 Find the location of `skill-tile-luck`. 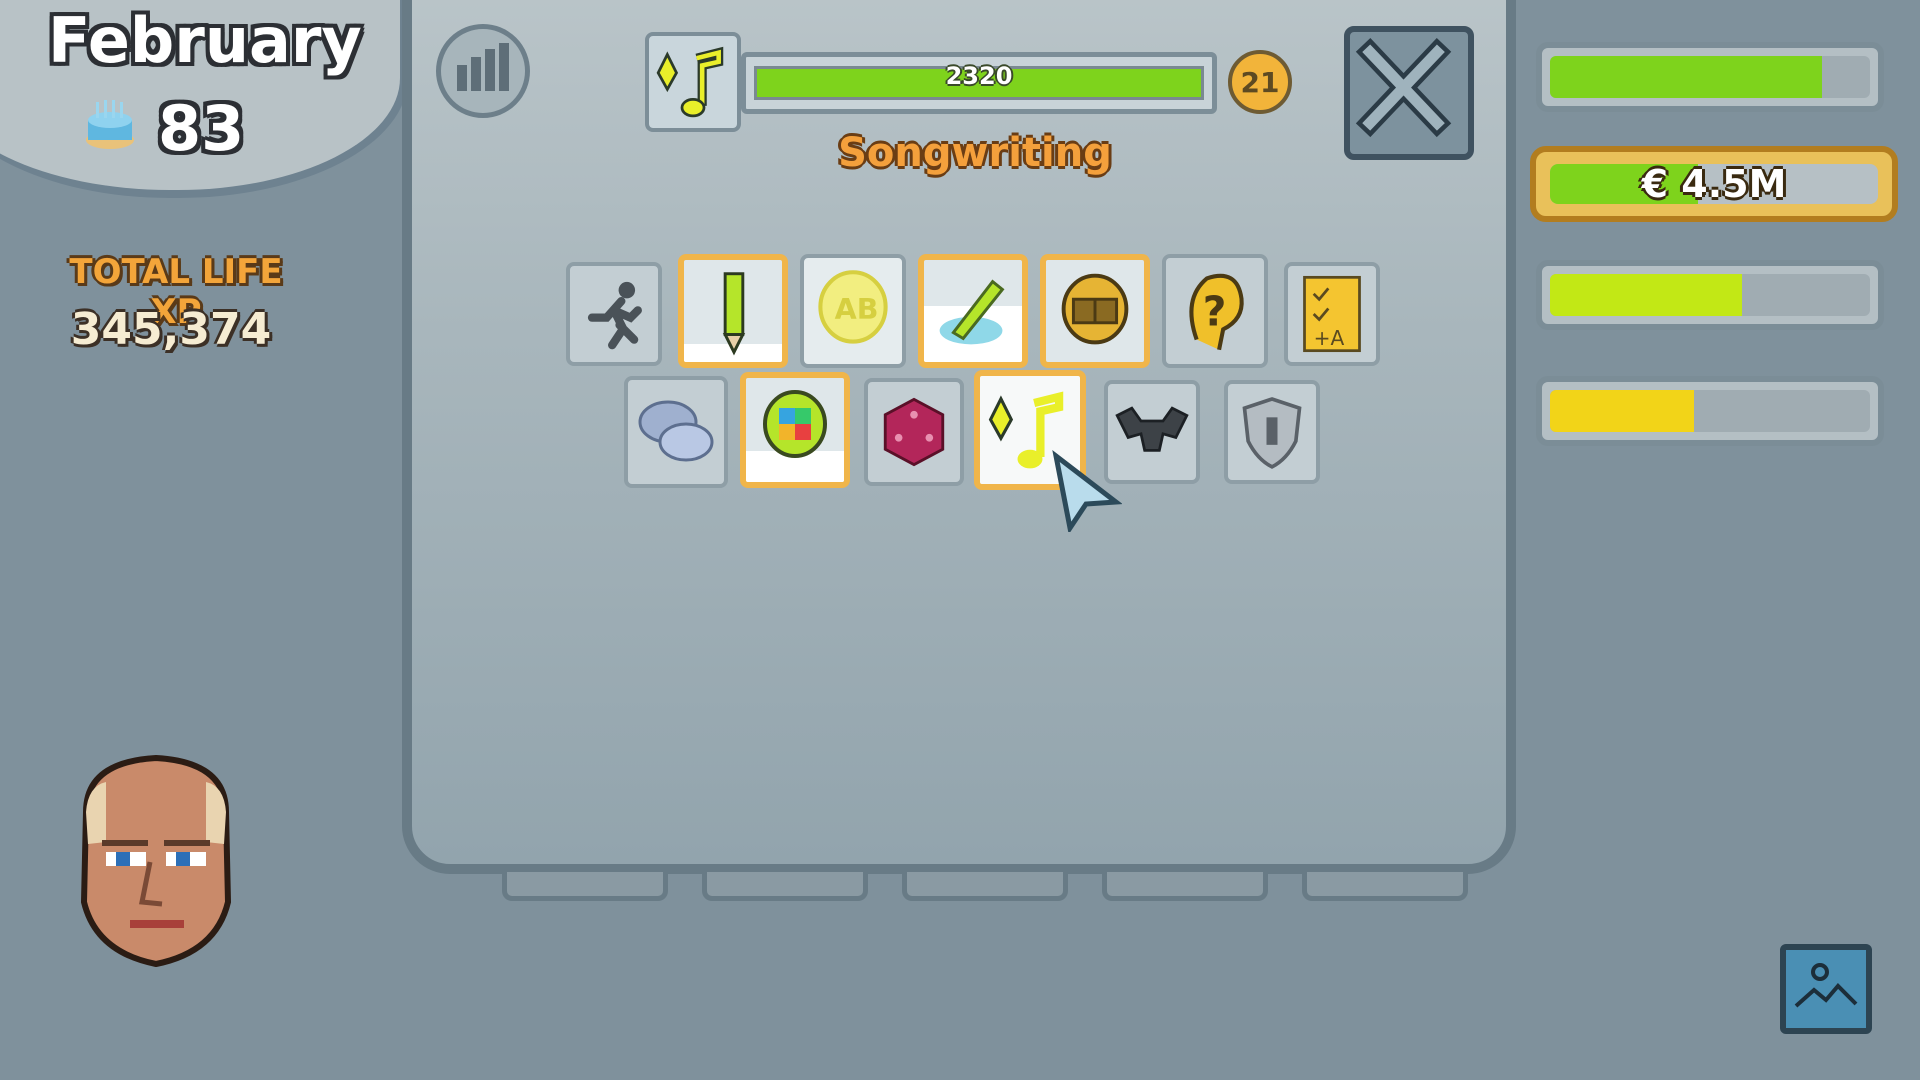

skill-tile-luck is located at coordinates (914, 432).